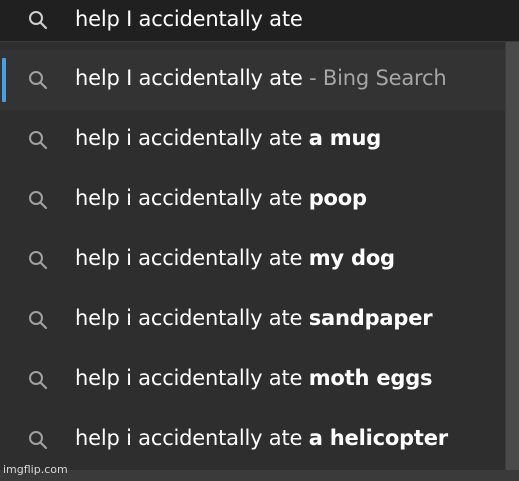  Describe the element at coordinates (259, 475) in the screenshot. I see `window-edge-bottom` at that location.